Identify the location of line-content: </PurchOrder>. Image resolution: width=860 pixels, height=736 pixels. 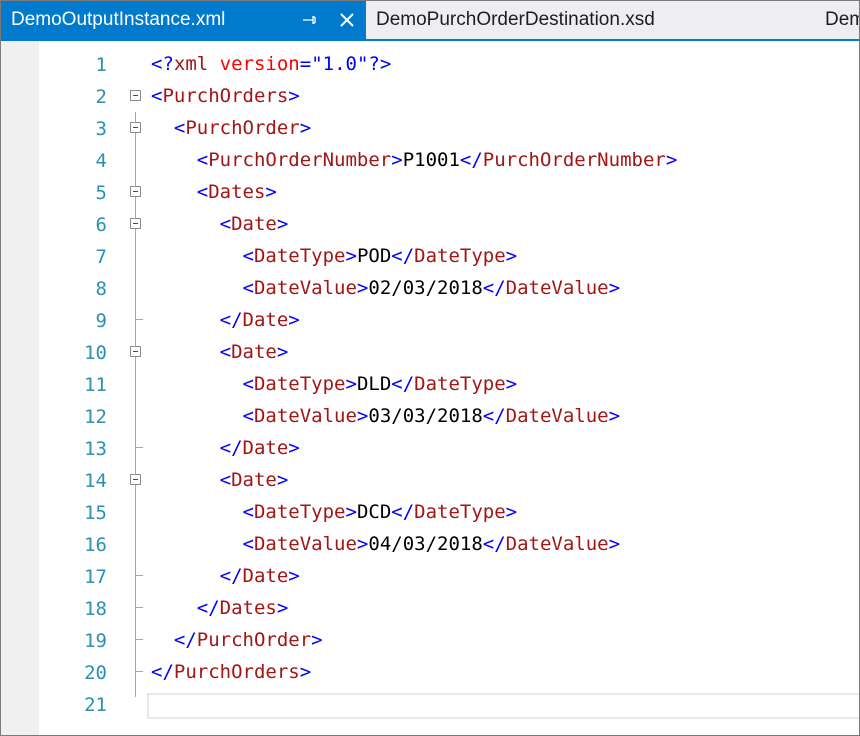
(248, 640).